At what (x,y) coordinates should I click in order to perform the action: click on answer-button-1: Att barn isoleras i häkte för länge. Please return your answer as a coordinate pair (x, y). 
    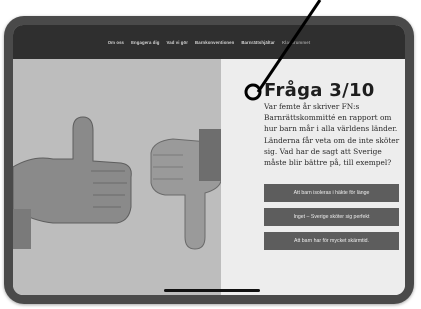
    Looking at the image, I should click on (331, 193).